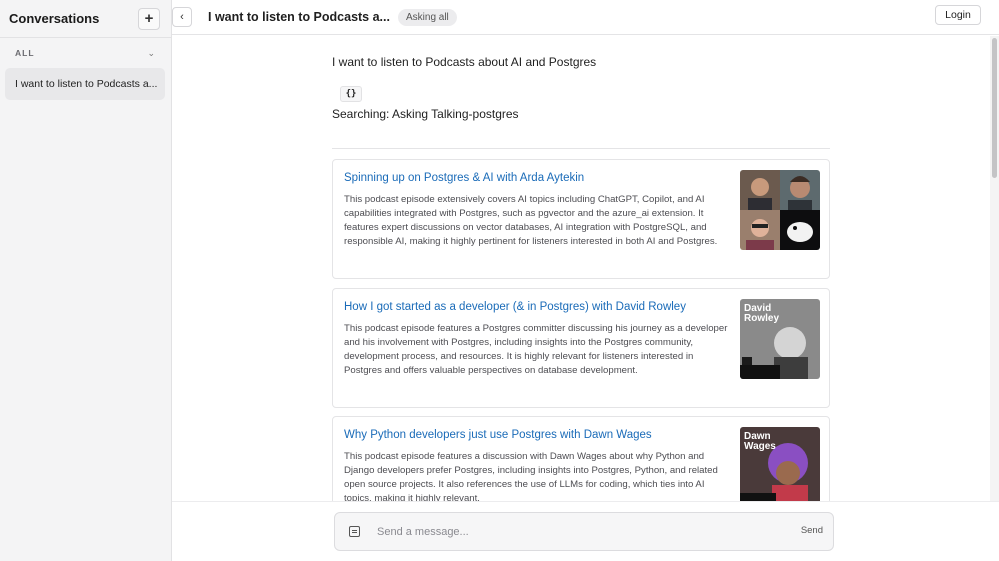 Image resolution: width=999 pixels, height=561 pixels. Describe the element at coordinates (812, 530) in the screenshot. I see `send-button: Send` at that location.